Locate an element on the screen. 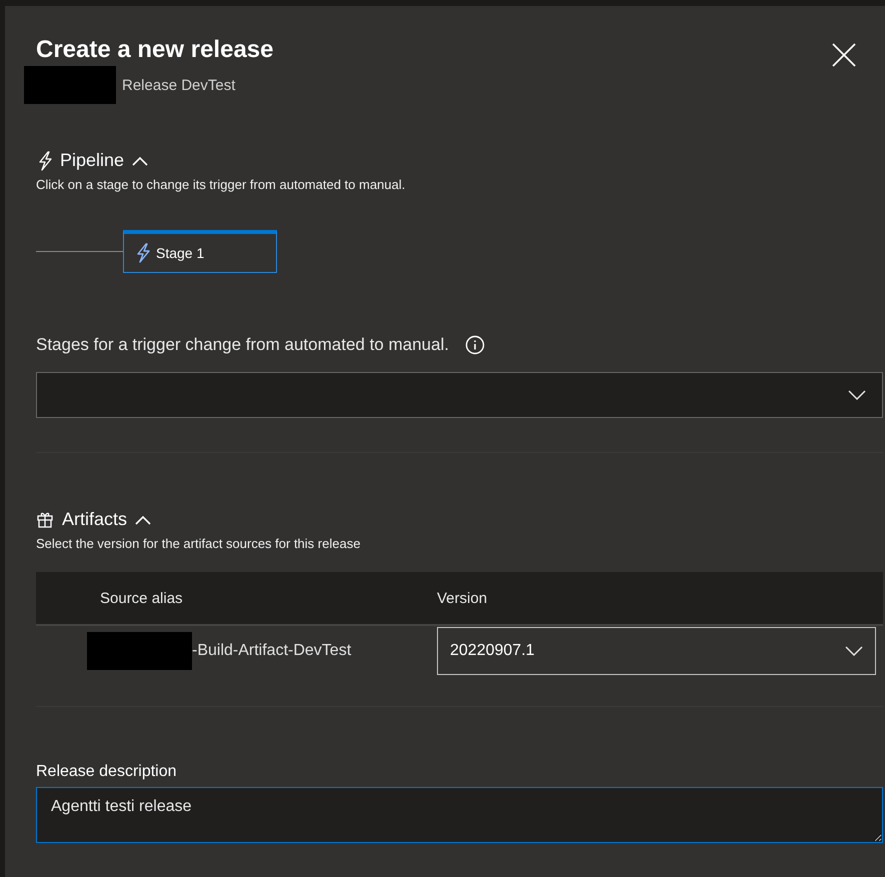 Image resolution: width=885 pixels, height=877 pixels. info-icon is located at coordinates (474, 345).